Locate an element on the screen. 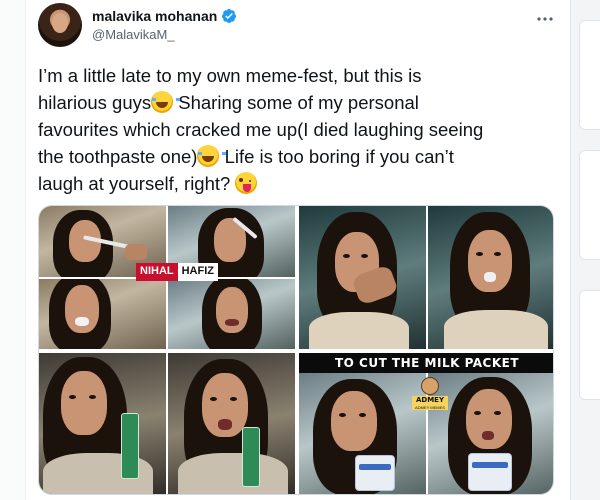  admey-logo: ADMEY ADMEY MEMES is located at coordinates (430, 394).